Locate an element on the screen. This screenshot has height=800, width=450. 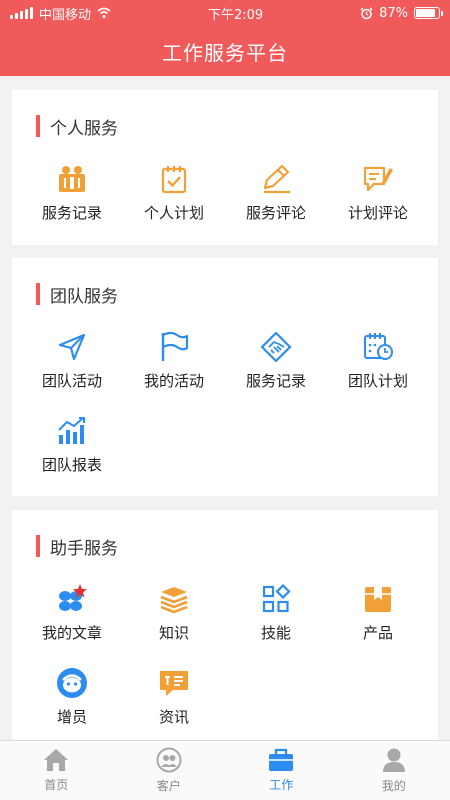
item-label: 团队计划 is located at coordinates (377, 381).